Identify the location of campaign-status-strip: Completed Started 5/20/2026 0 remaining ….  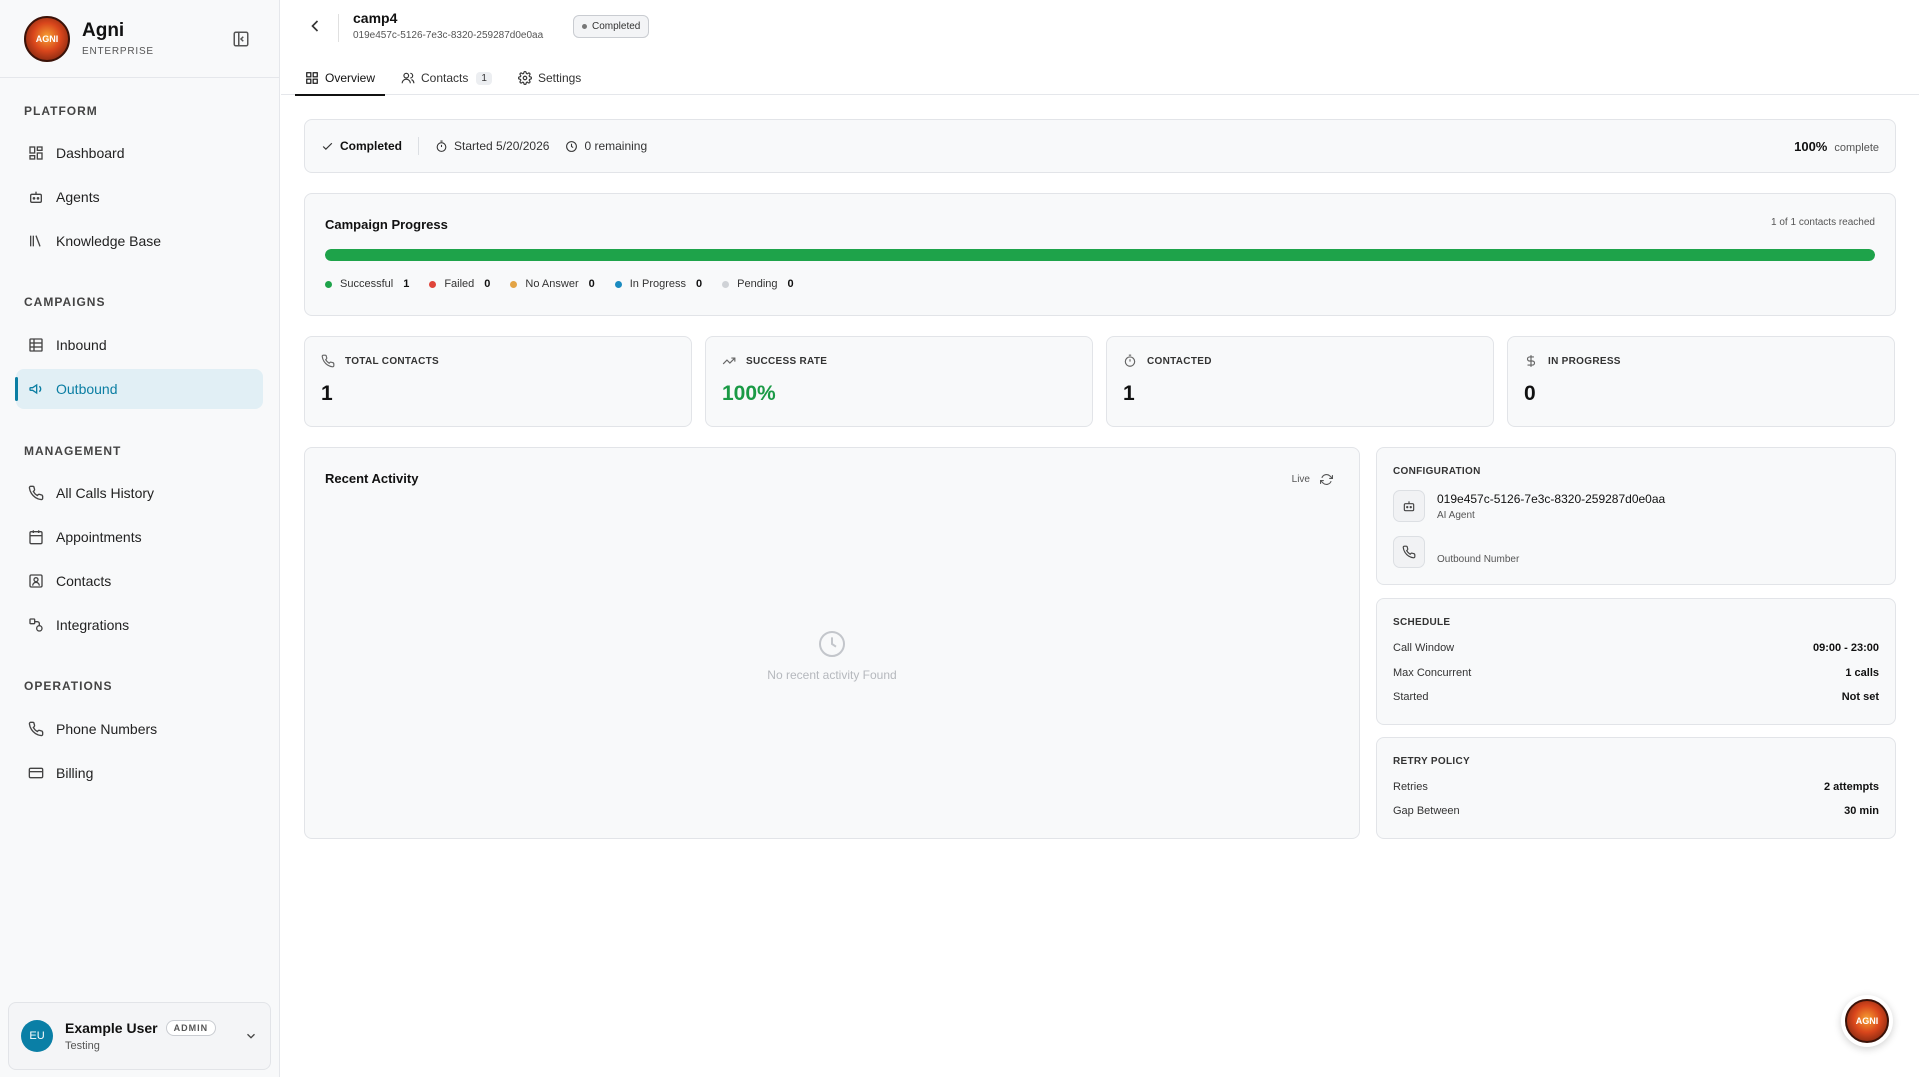
(1100, 146).